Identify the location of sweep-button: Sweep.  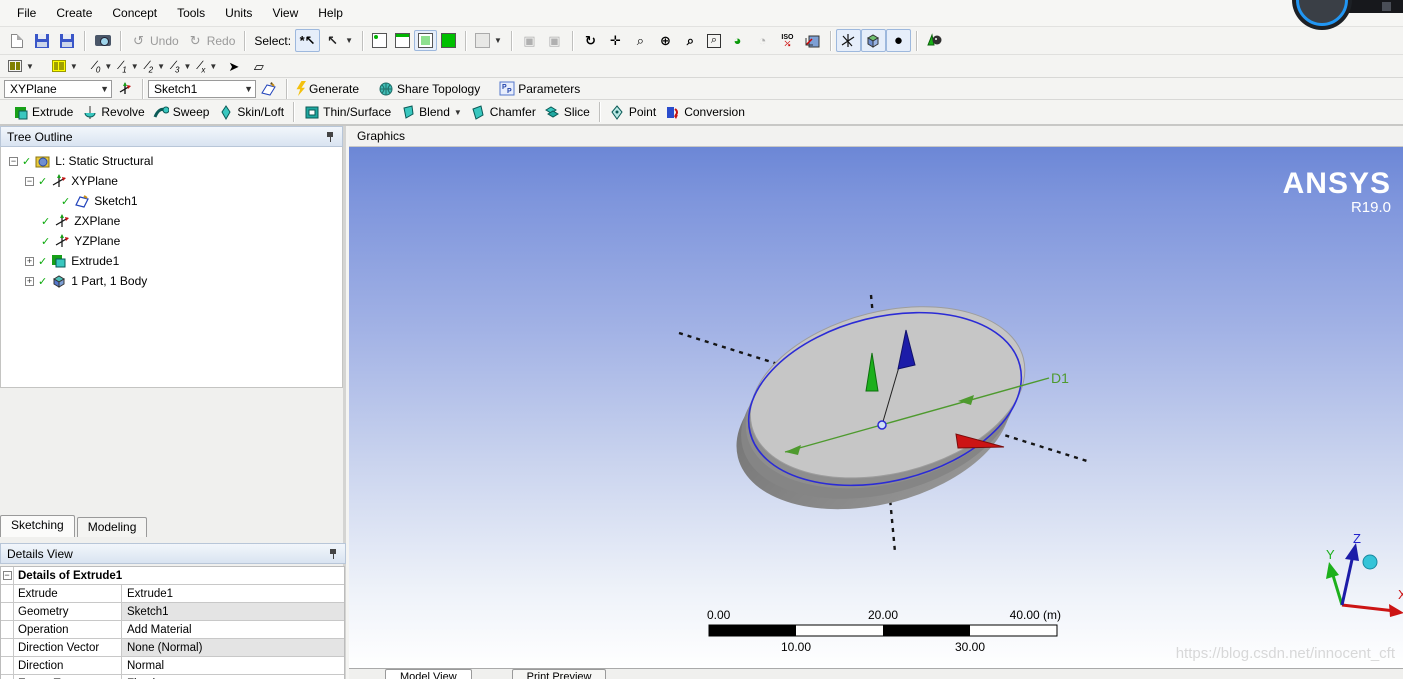
(181, 112).